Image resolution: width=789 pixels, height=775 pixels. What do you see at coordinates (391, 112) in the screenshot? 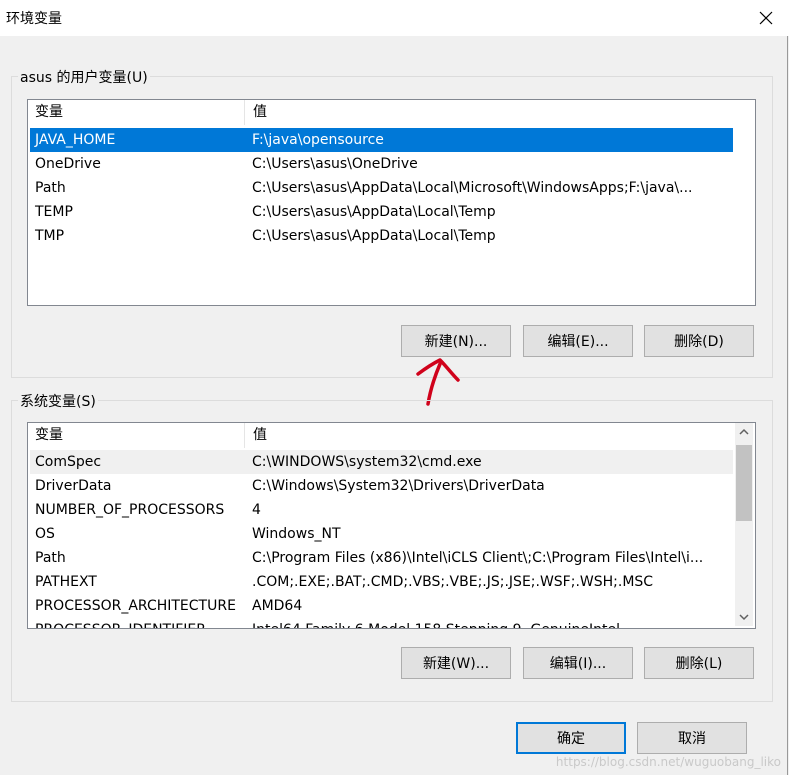
I see `user-vars-header: 变量 值` at bounding box center [391, 112].